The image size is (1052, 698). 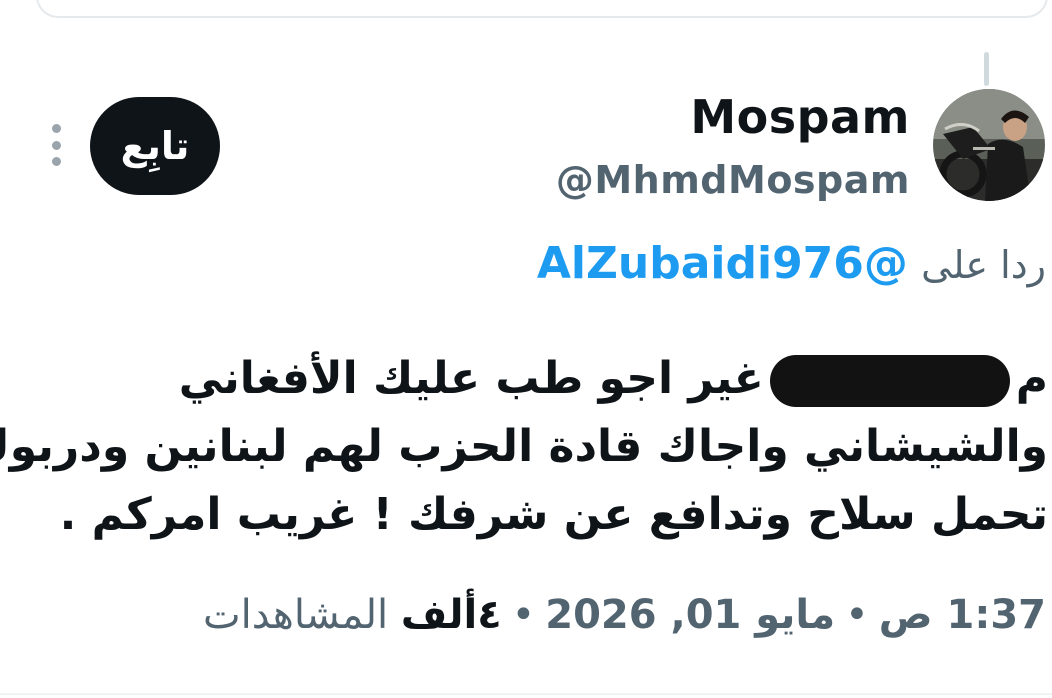 What do you see at coordinates (733, 180) in the screenshot?
I see `user-handle: @MhmdMospam` at bounding box center [733, 180].